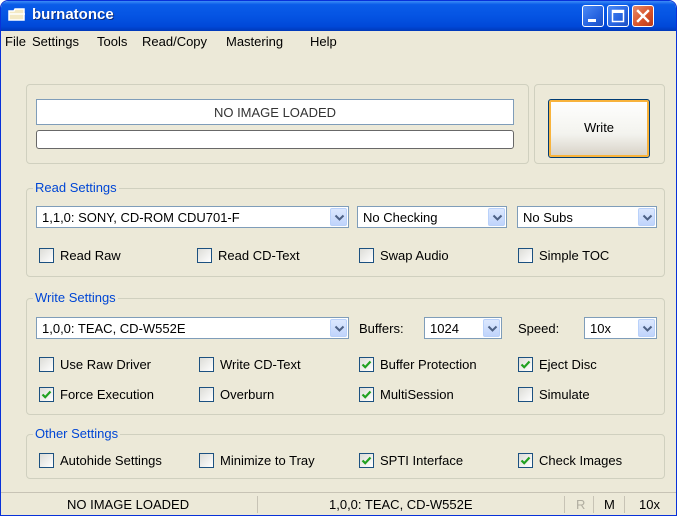 The width and height of the screenshot is (677, 516). What do you see at coordinates (73, 14) in the screenshot?
I see `window-title: burnatonce` at bounding box center [73, 14].